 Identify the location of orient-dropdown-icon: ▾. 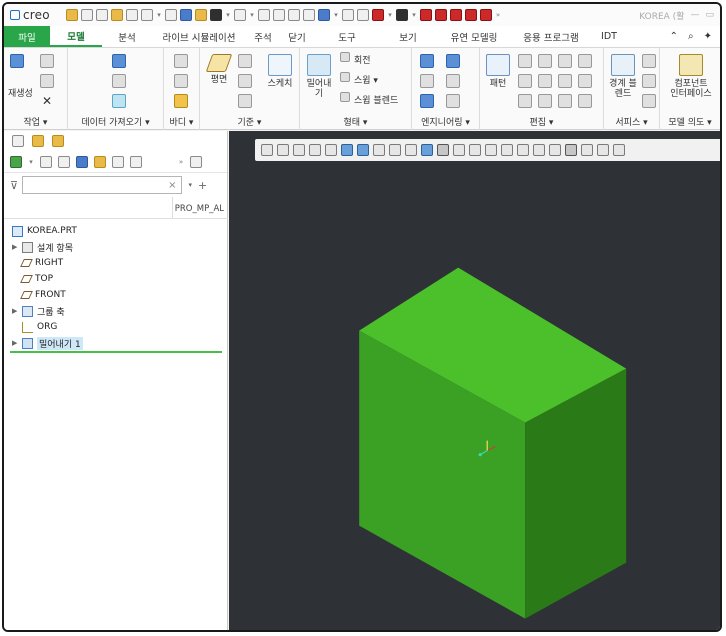
(336, 15).